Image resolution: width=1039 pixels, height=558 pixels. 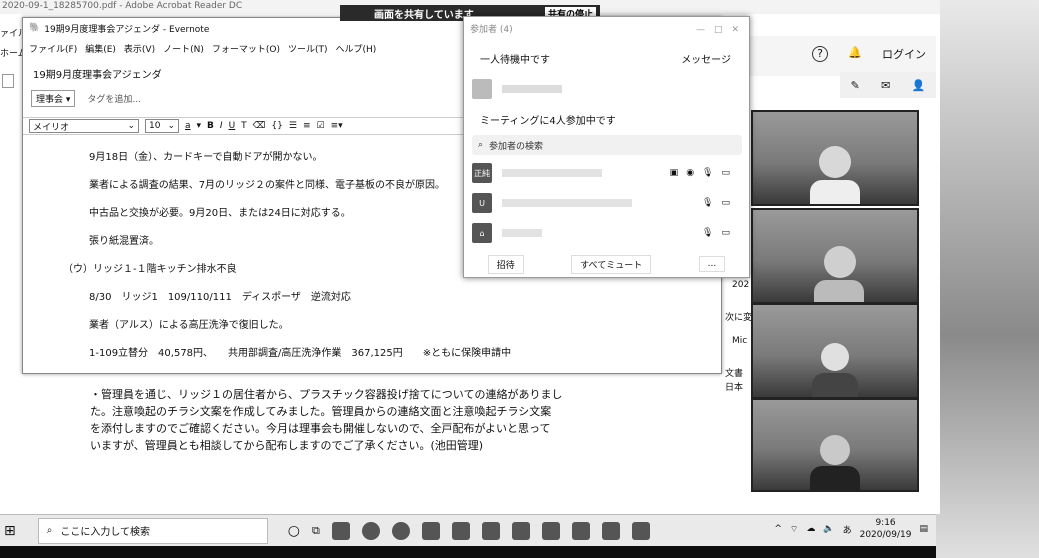 I want to click on participant-search: ⌕ 参加者の検索, so click(x=607, y=145).